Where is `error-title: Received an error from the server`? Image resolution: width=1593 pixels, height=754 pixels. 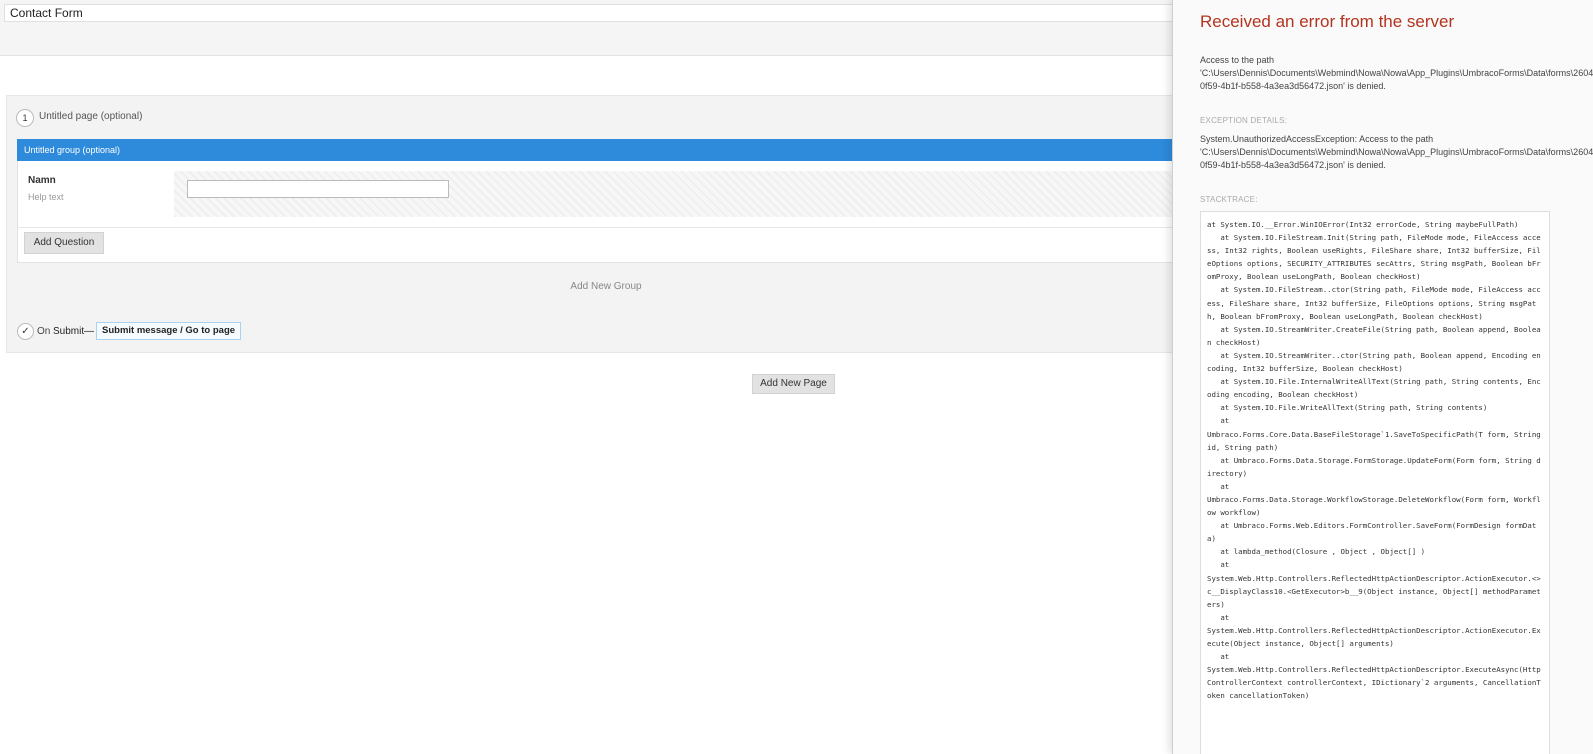 error-title: Received an error from the server is located at coordinates (1327, 21).